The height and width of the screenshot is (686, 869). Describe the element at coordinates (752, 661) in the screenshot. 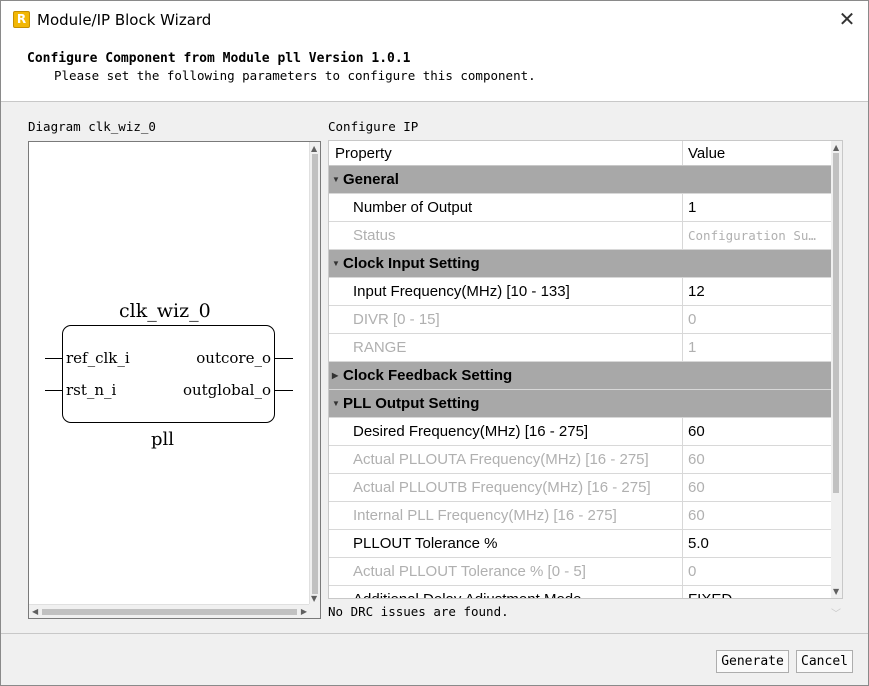

I see `generate-button: Generate` at that location.